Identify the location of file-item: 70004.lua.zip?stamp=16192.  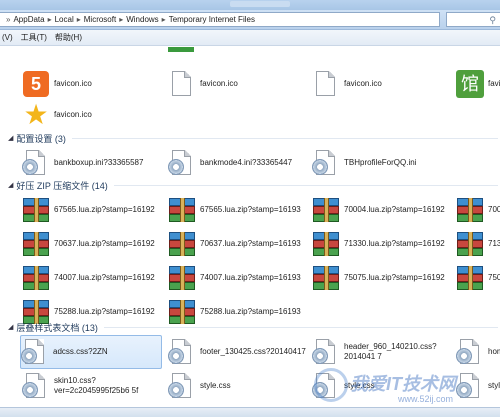
(383, 210).